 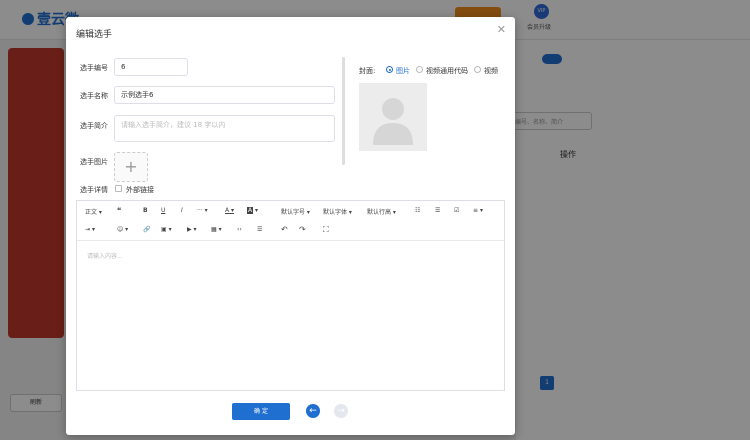 I want to click on cover-image, so click(x=393, y=117).